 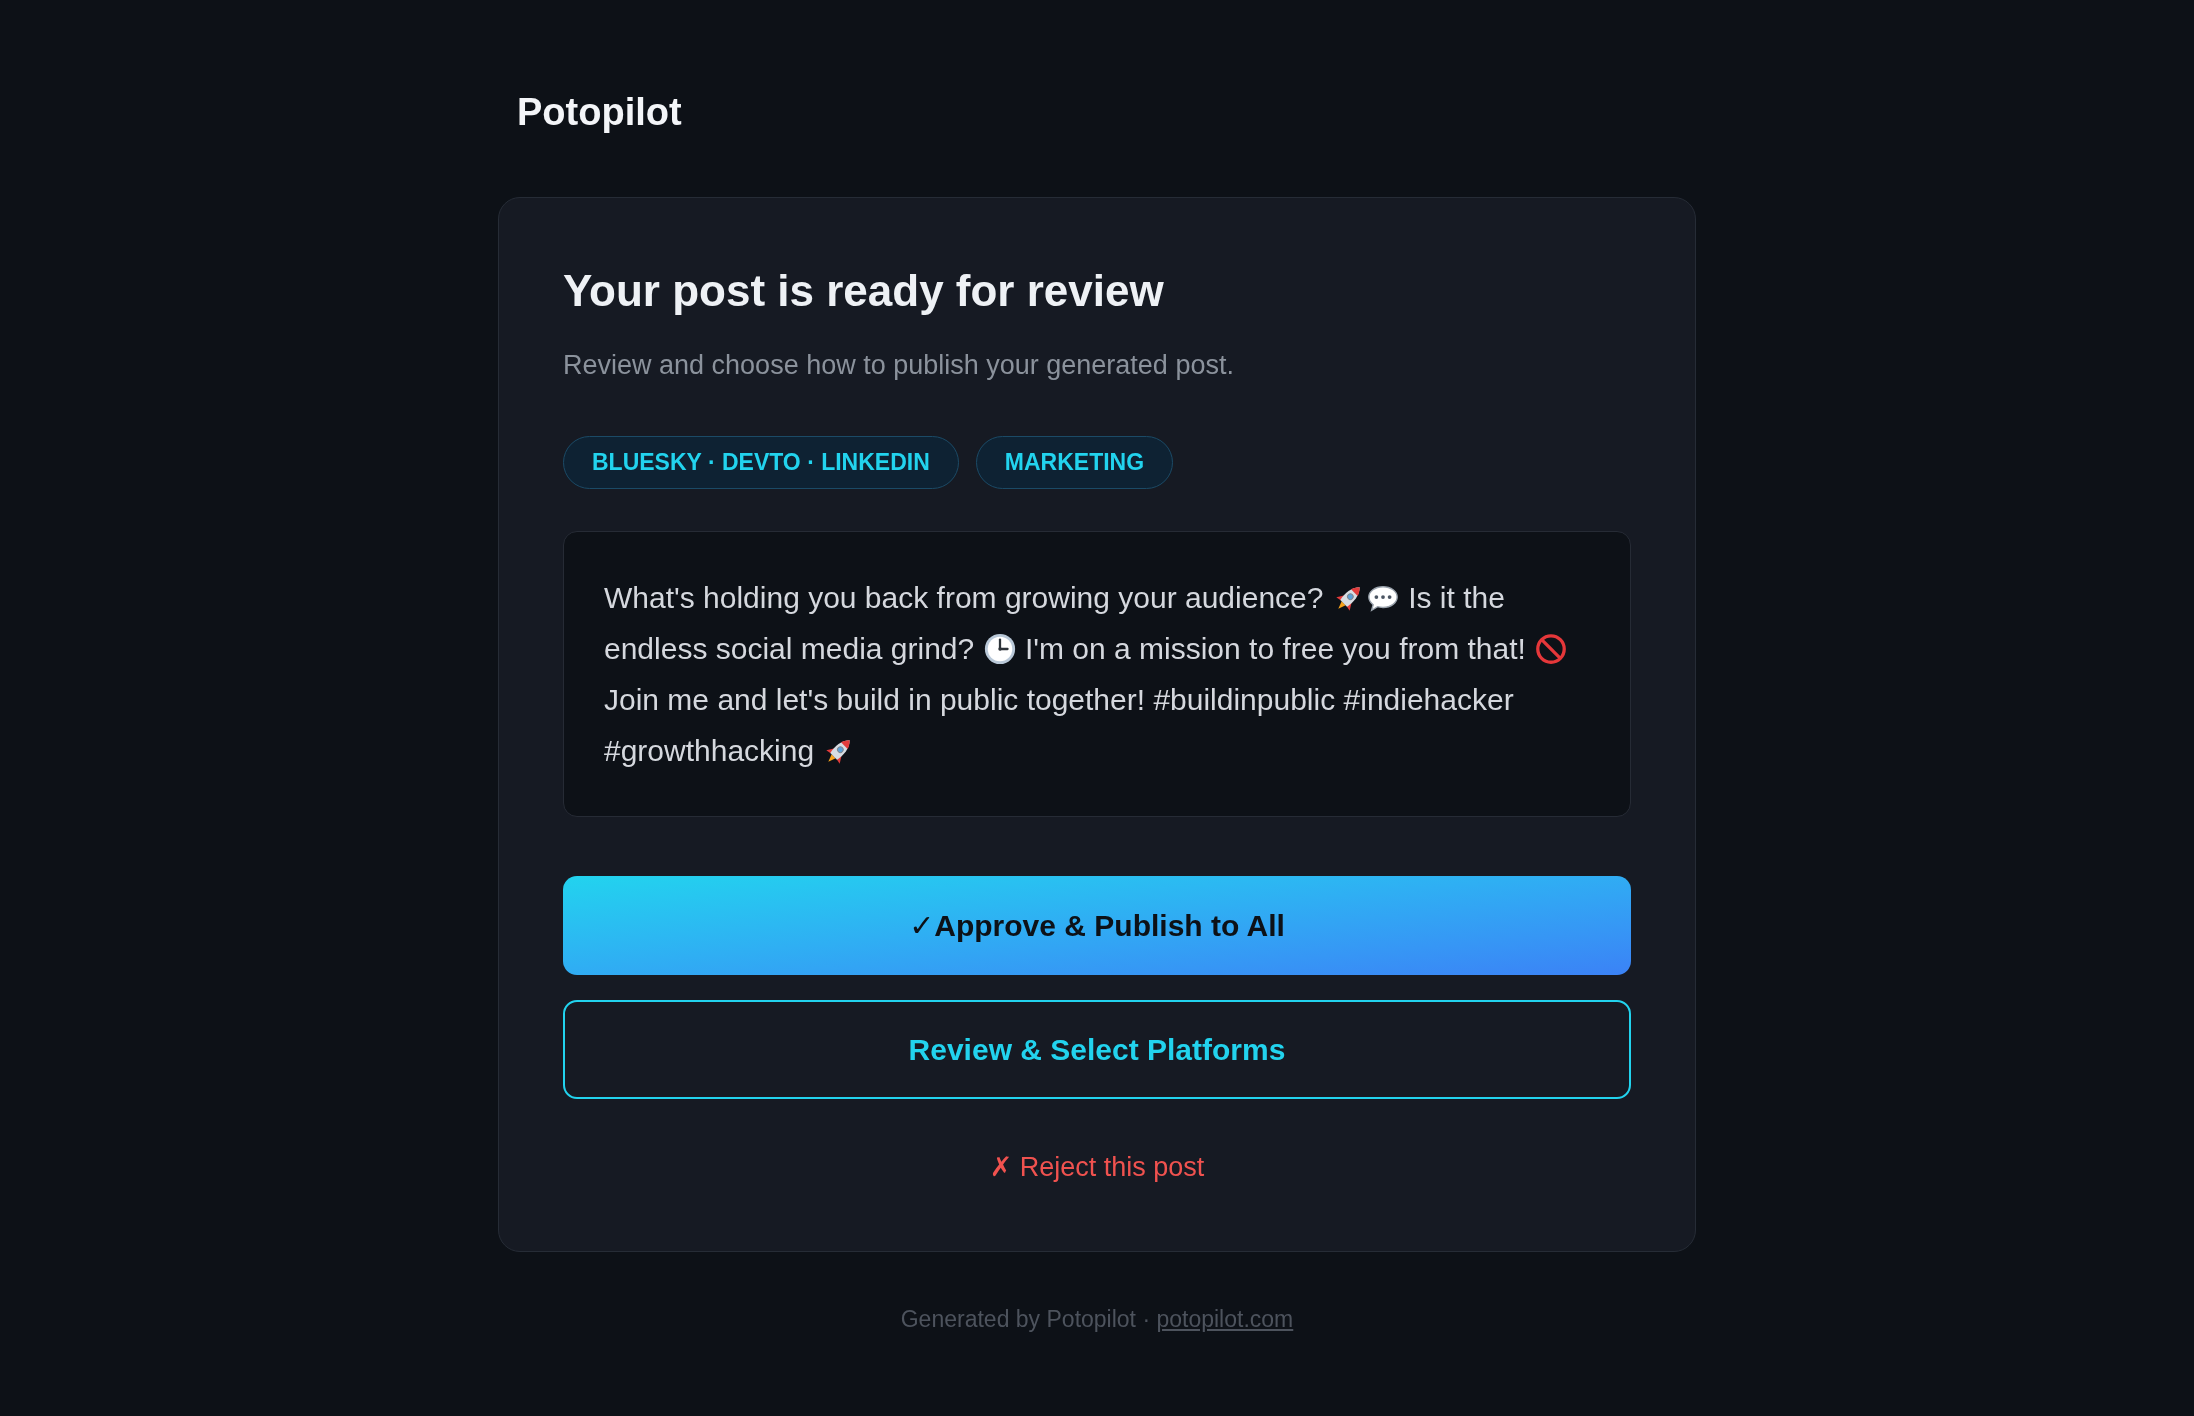 What do you see at coordinates (863, 291) in the screenshot?
I see `page-title: Your post is ready for review` at bounding box center [863, 291].